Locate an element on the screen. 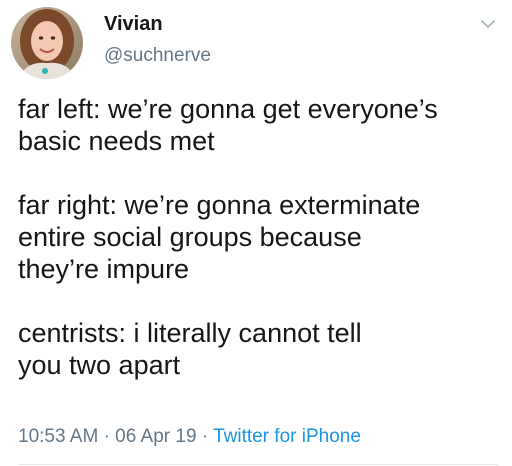 The image size is (512, 466). tweet-source-link: Twitter for iPhone is located at coordinates (287, 436).